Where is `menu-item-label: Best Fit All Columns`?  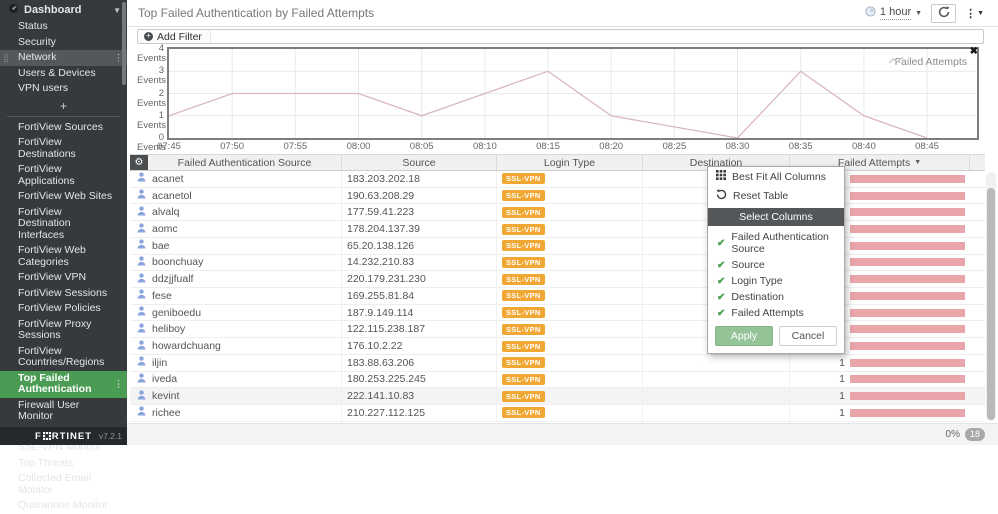 menu-item-label: Best Fit All Columns is located at coordinates (779, 176).